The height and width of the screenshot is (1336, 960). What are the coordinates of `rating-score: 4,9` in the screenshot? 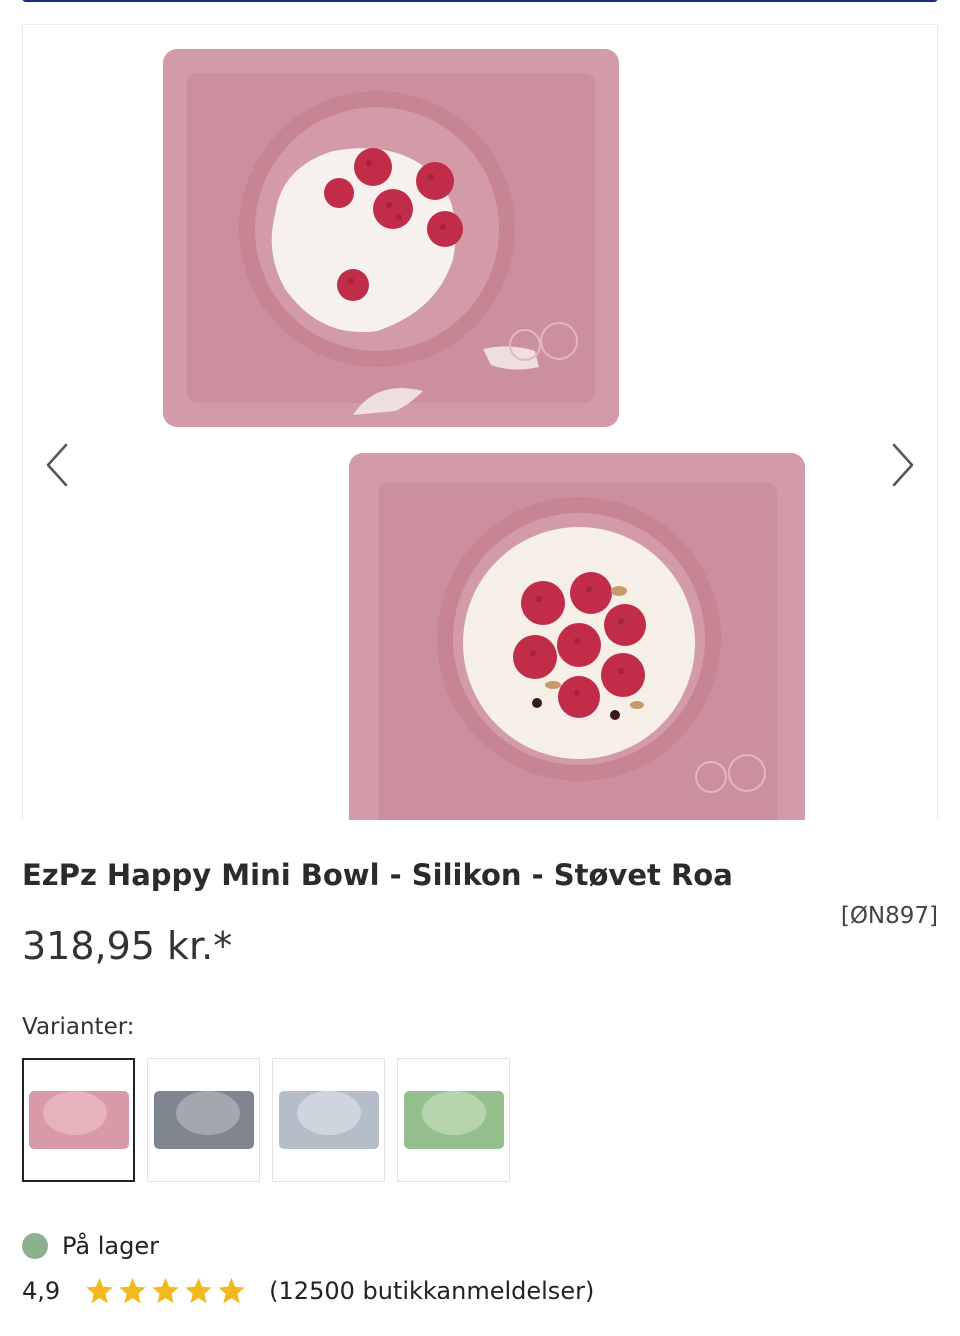 It's located at (41, 1291).